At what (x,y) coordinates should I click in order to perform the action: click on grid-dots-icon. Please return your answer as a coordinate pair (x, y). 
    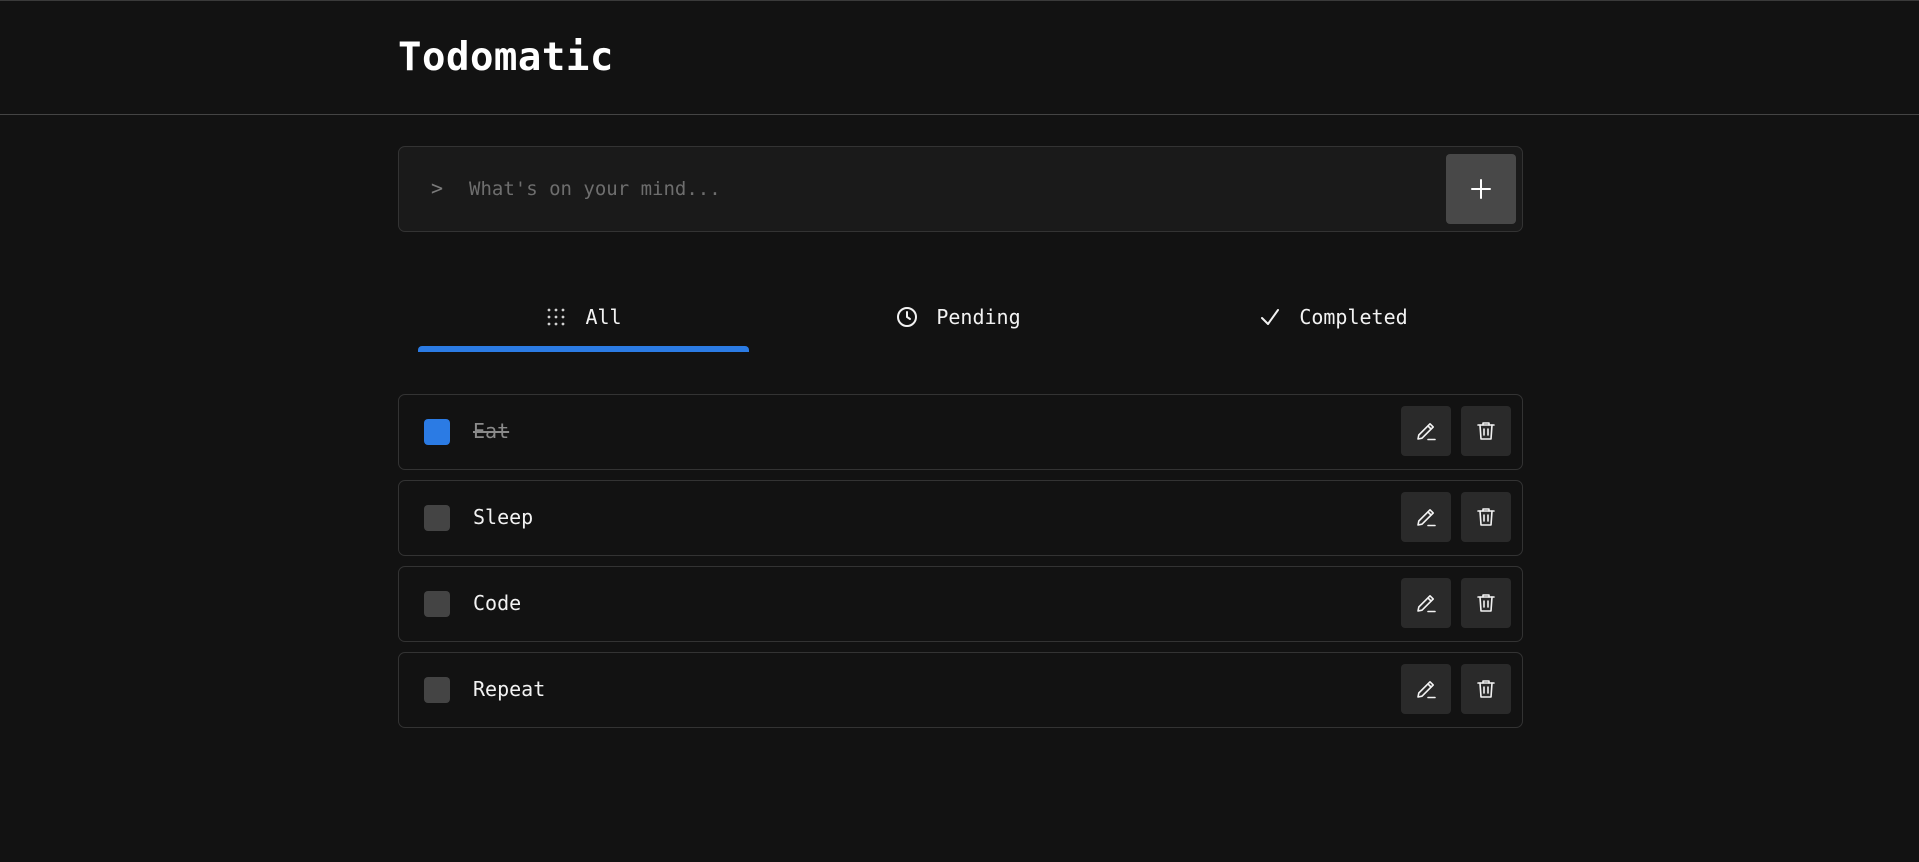
    Looking at the image, I should click on (556, 317).